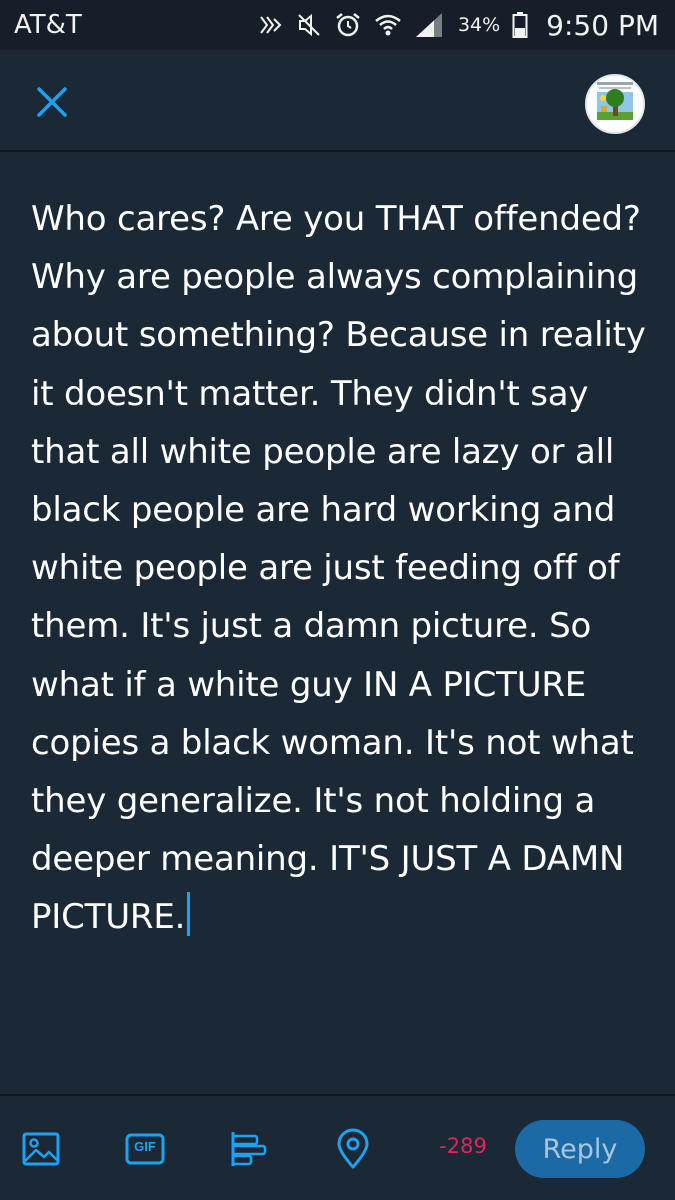  Describe the element at coordinates (309, 25) in the screenshot. I see `mute-icon` at that location.